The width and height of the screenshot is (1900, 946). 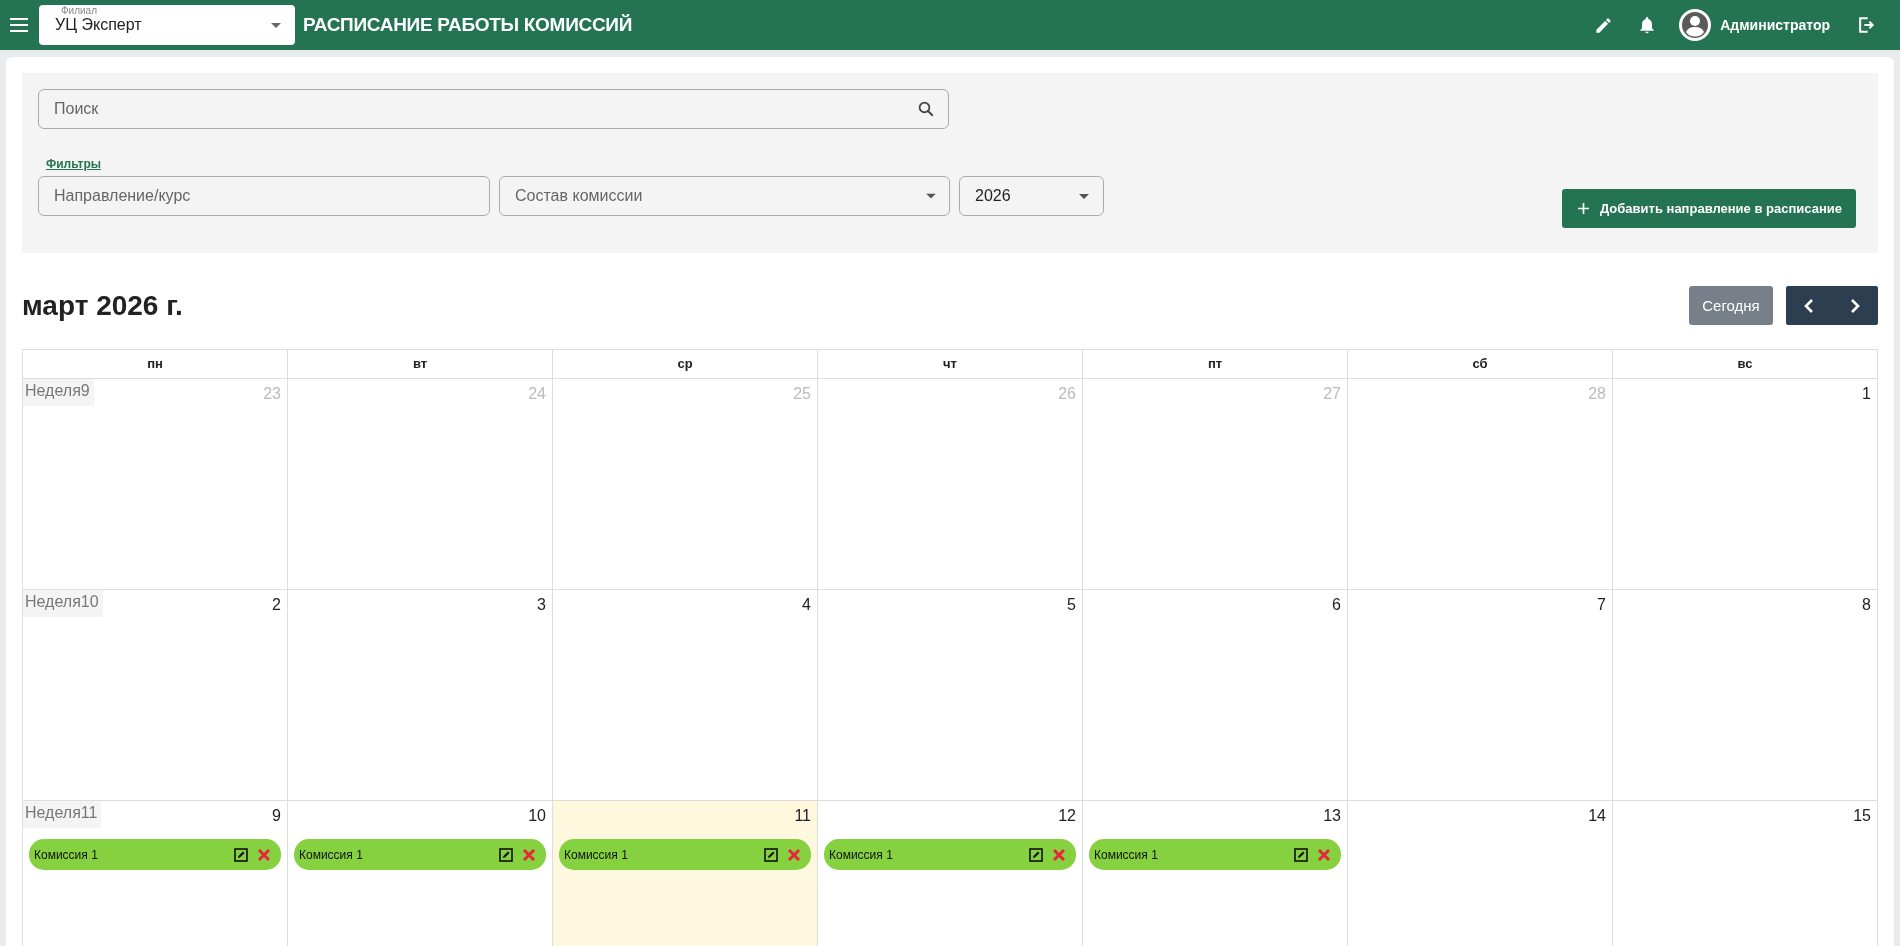 I want to click on plus-icon, so click(x=1583, y=208).